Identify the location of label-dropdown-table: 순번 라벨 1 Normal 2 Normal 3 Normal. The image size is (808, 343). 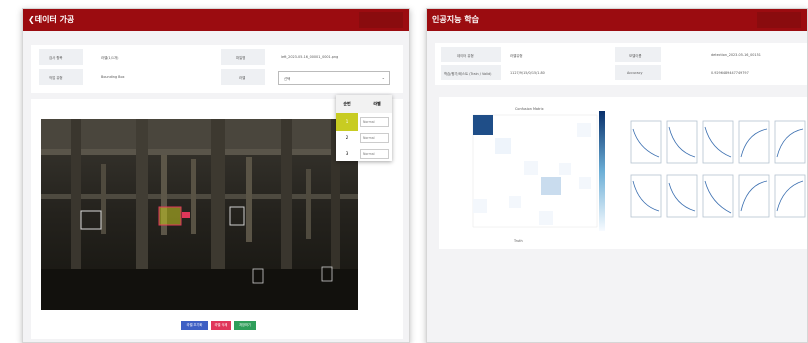
(364, 128).